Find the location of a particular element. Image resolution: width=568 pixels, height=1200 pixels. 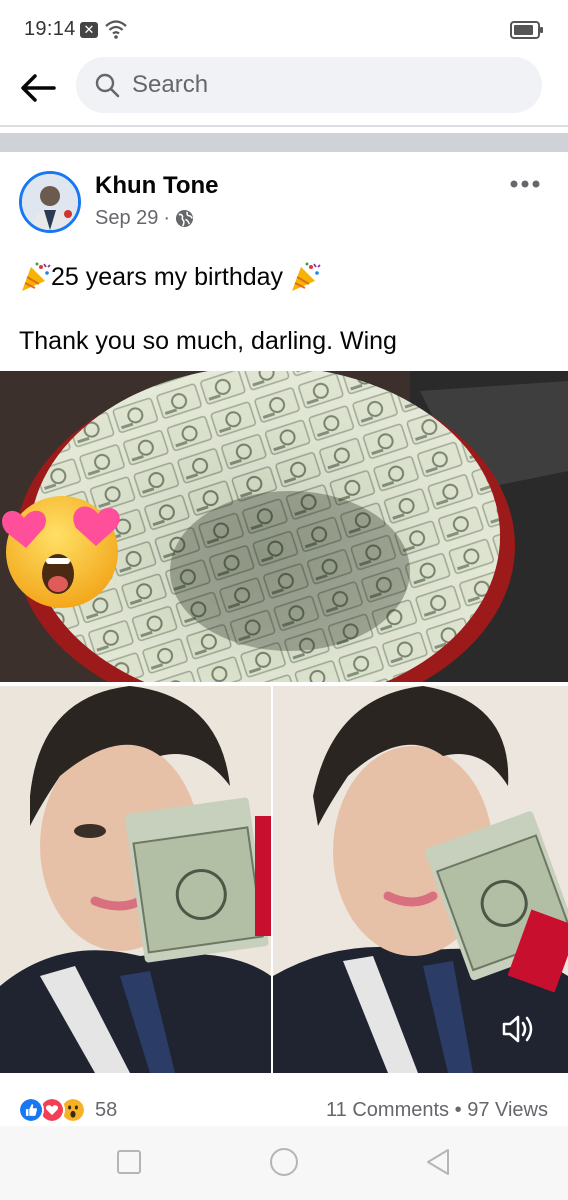

post-stats: 11 Comments • 97 Views is located at coordinates (437, 1110).